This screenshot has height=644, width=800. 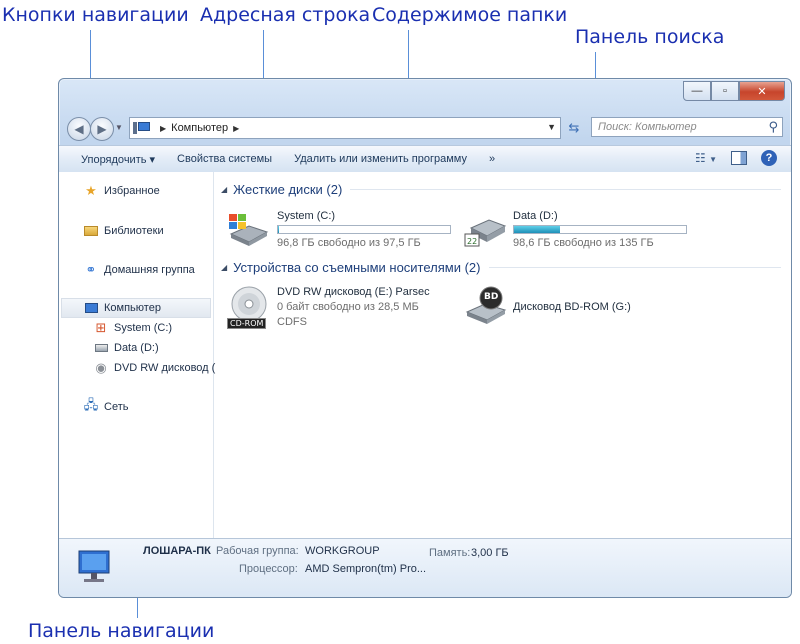 I want to click on window-controls: — ▫ ✕, so click(x=734, y=91).